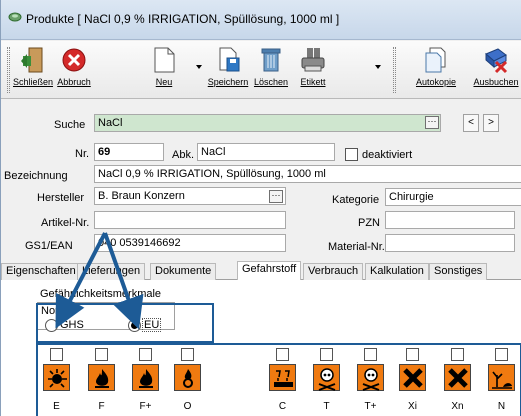 This screenshot has height=416, width=521. Describe the element at coordinates (81, 280) in the screenshot. I see `arrow-to-ghs` at that location.